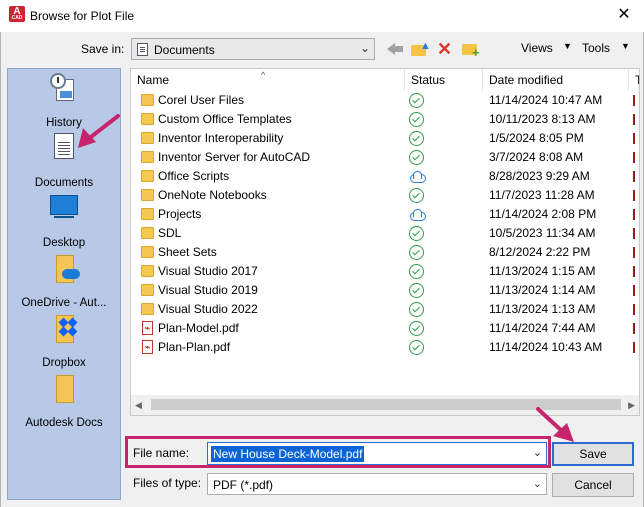 The width and height of the screenshot is (644, 507). I want to click on folder-row: Sheet Sets 8/12/2024 2:22 PM, so click(385, 252).